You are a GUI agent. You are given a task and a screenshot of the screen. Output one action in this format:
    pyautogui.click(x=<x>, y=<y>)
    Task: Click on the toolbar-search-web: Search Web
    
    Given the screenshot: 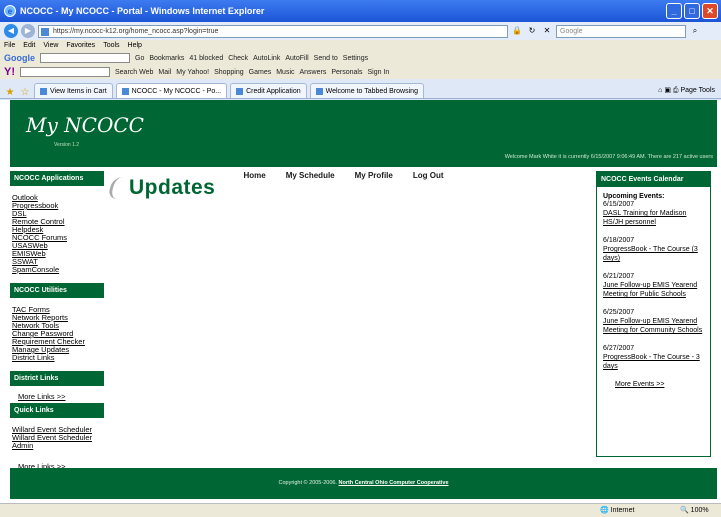 What is the action you would take?
    pyautogui.click(x=134, y=72)
    